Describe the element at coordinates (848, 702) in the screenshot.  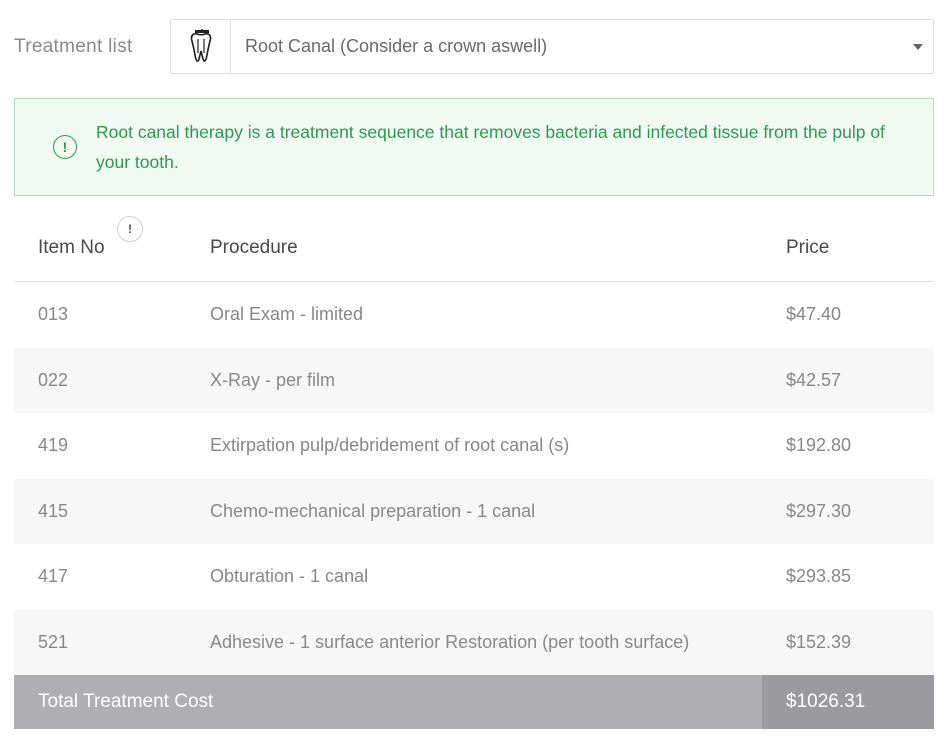
I see `total-value: $1026.31` at that location.